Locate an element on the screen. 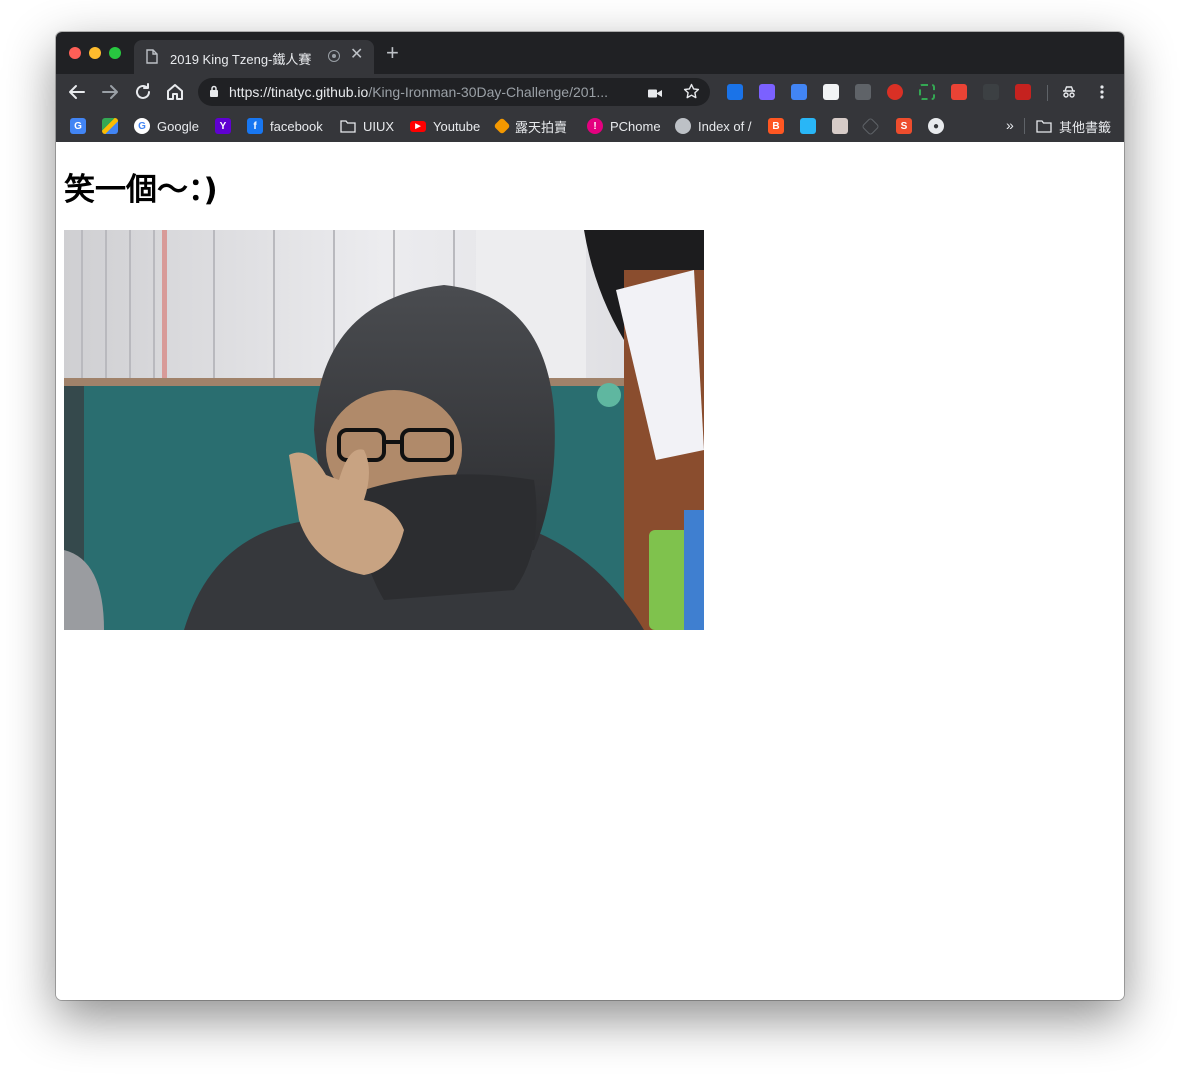 The image size is (1180, 1080). bookmark-ruten: 露天拍賣 is located at coordinates (530, 126).